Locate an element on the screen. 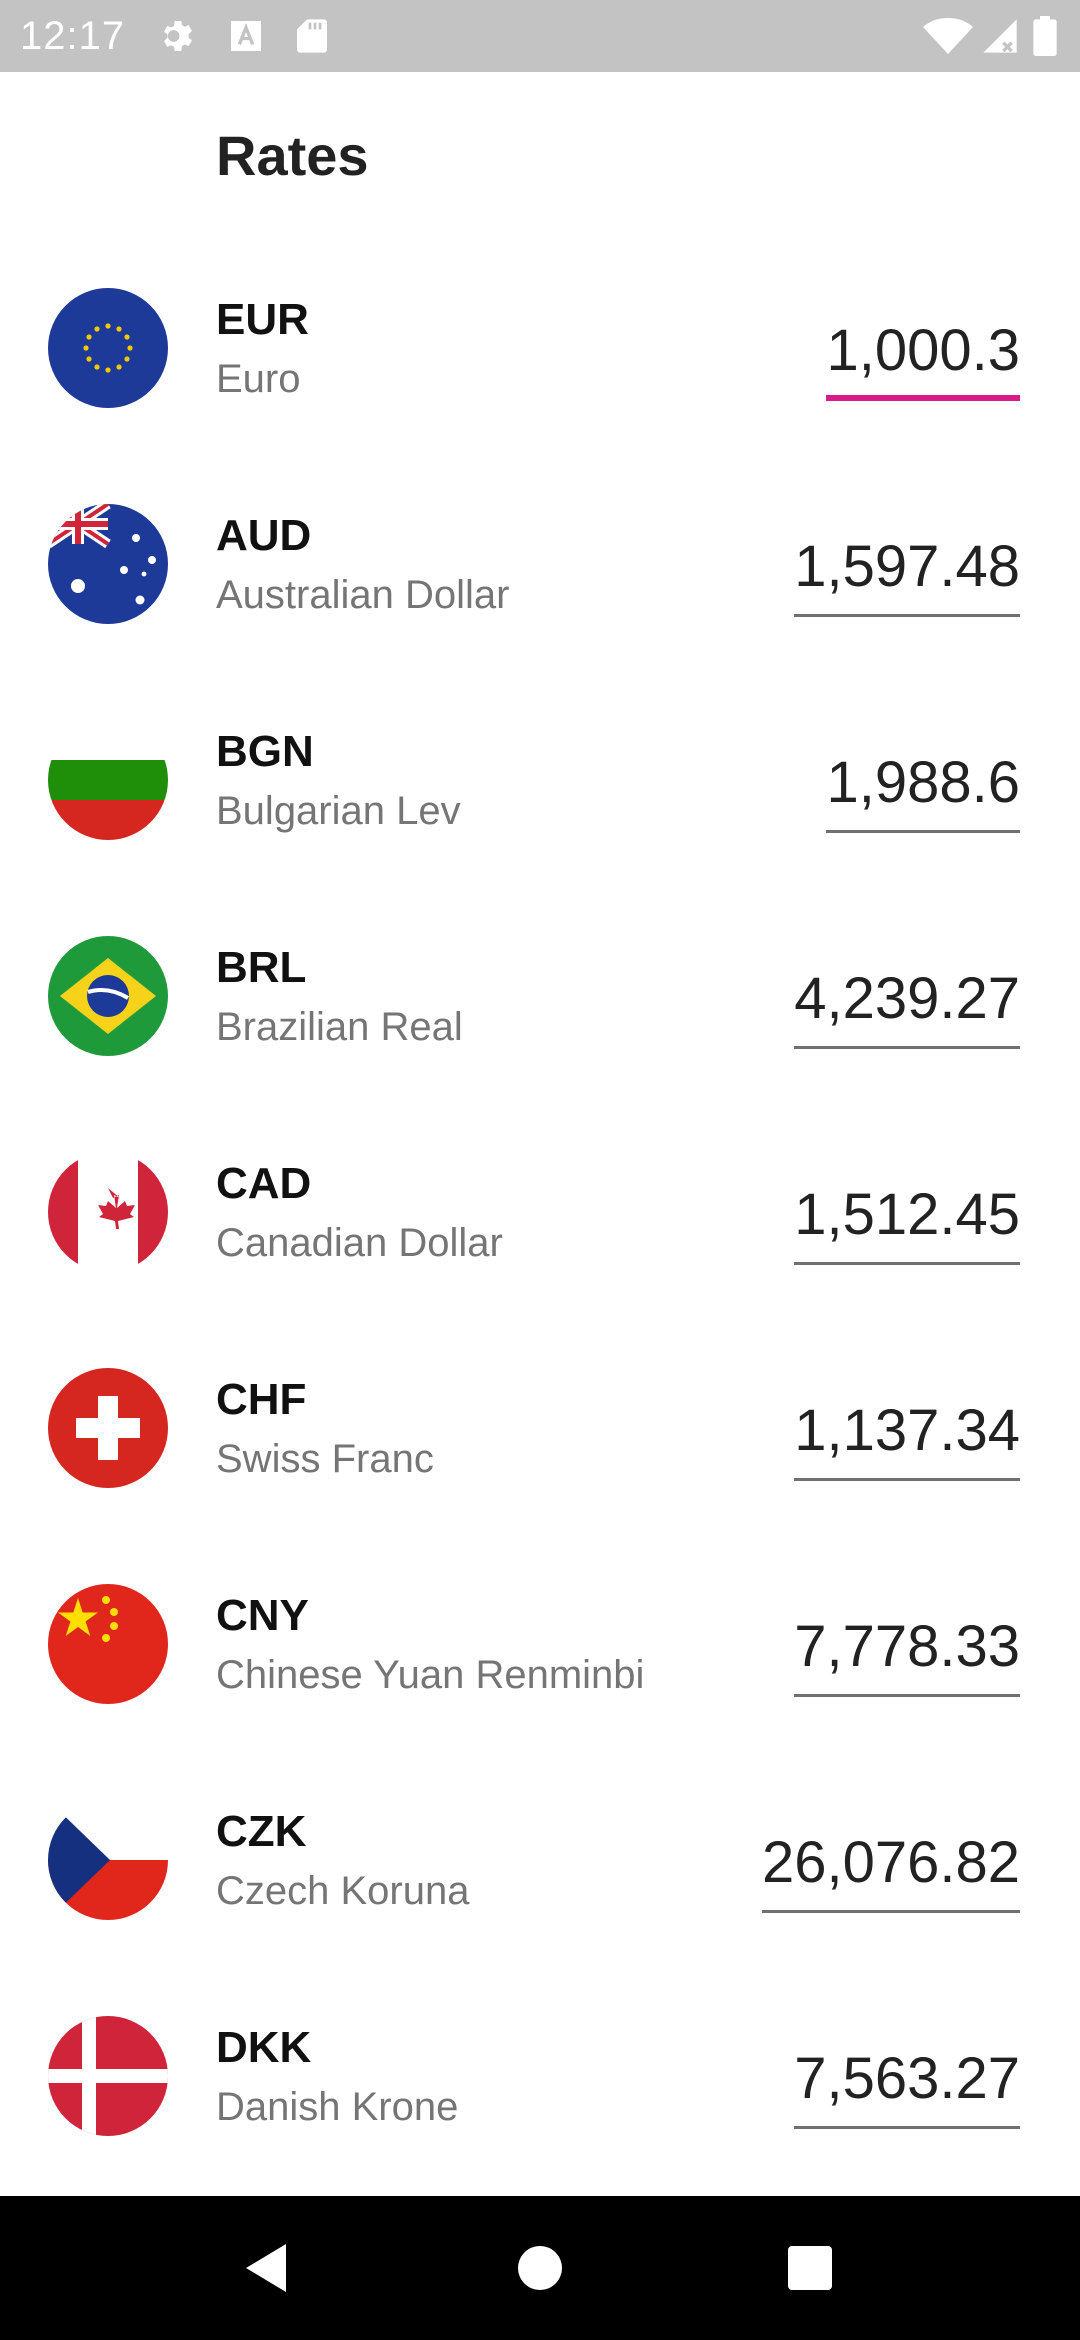 The width and height of the screenshot is (1080, 2340). currency-name: Brazilian Real is located at coordinates (339, 1027).